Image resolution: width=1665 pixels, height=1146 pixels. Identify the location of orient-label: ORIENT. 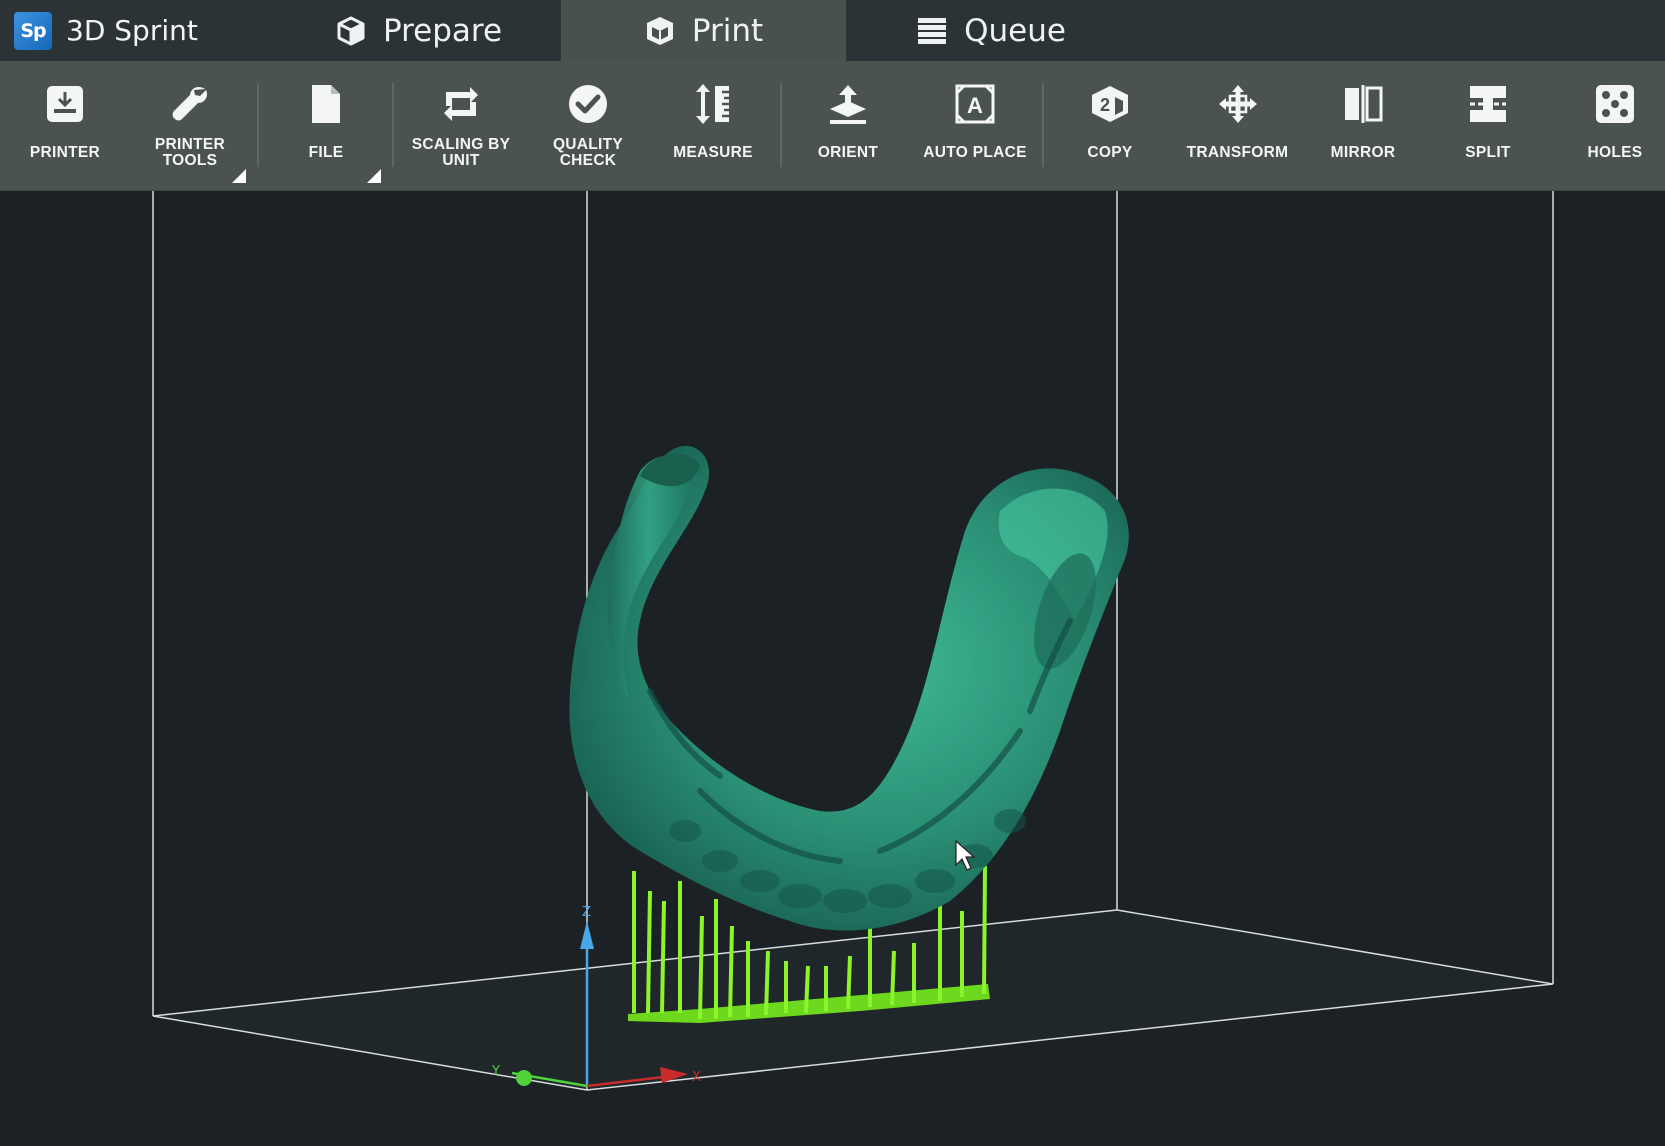
(848, 152).